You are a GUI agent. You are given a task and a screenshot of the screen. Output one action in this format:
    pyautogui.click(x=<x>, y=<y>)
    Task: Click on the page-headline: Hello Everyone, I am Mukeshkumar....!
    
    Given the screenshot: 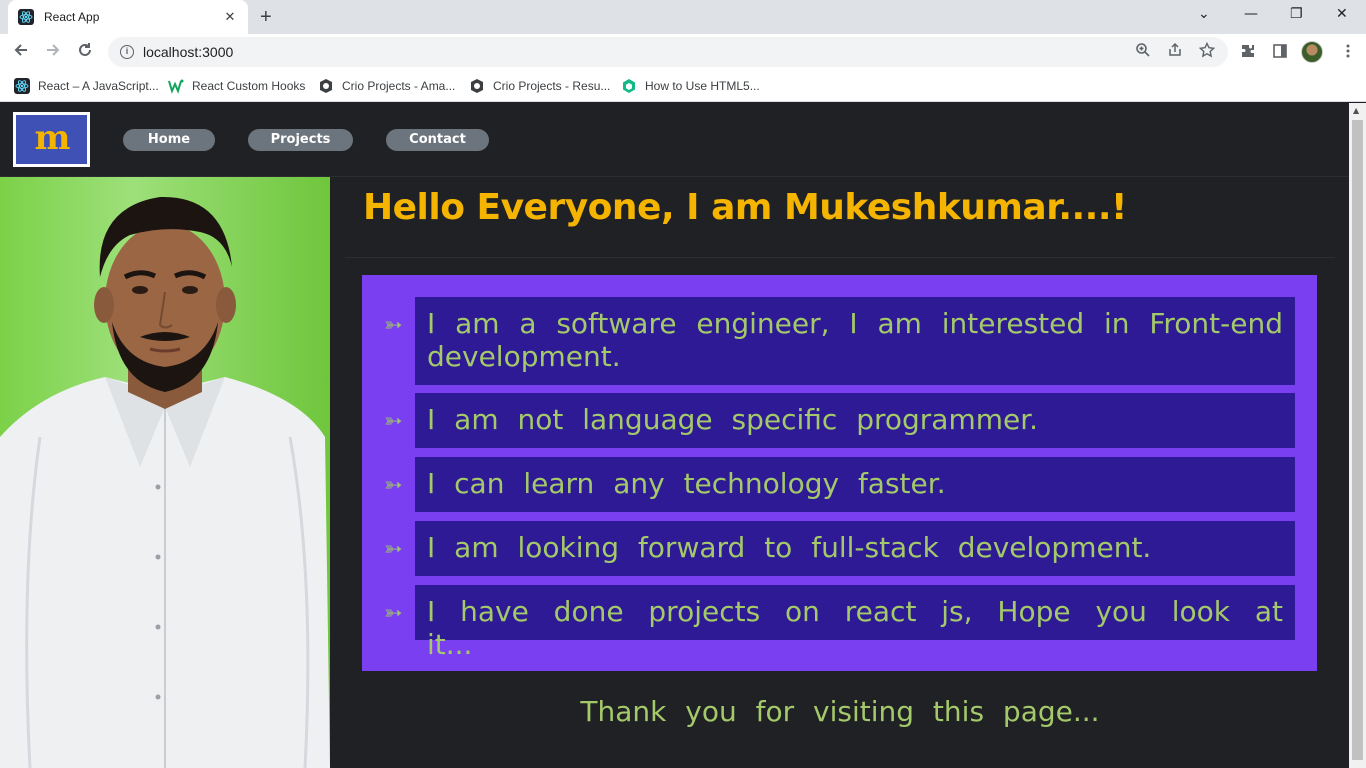 What is the action you would take?
    pyautogui.click(x=745, y=207)
    